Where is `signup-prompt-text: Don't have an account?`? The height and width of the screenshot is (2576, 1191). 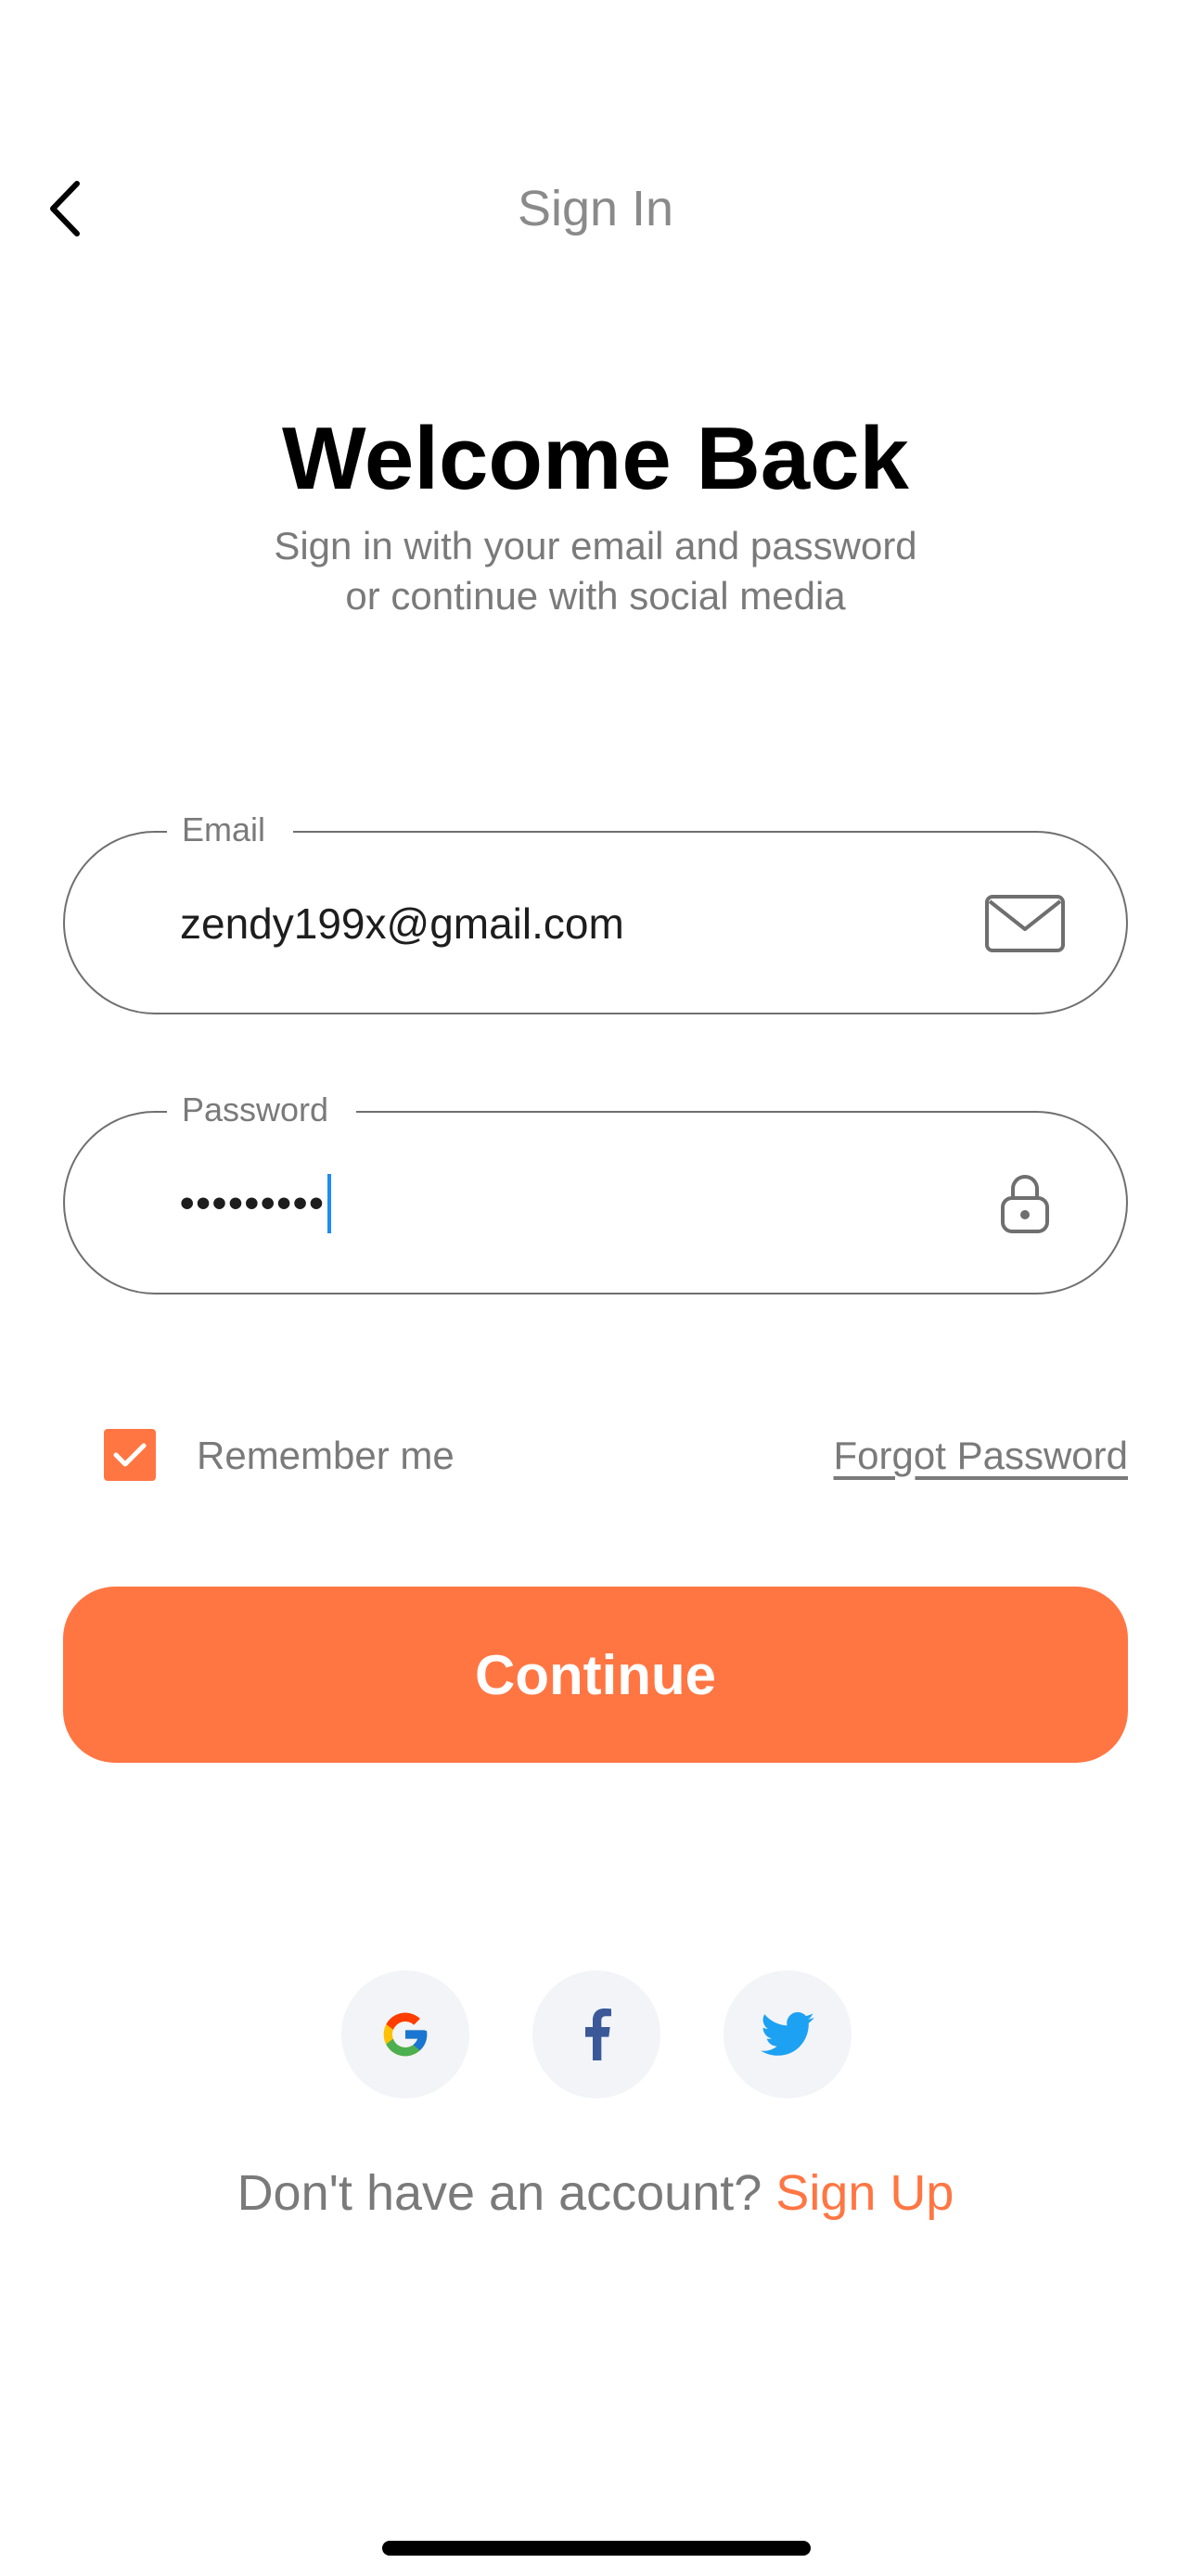 signup-prompt-text: Don't have an account? is located at coordinates (499, 2193).